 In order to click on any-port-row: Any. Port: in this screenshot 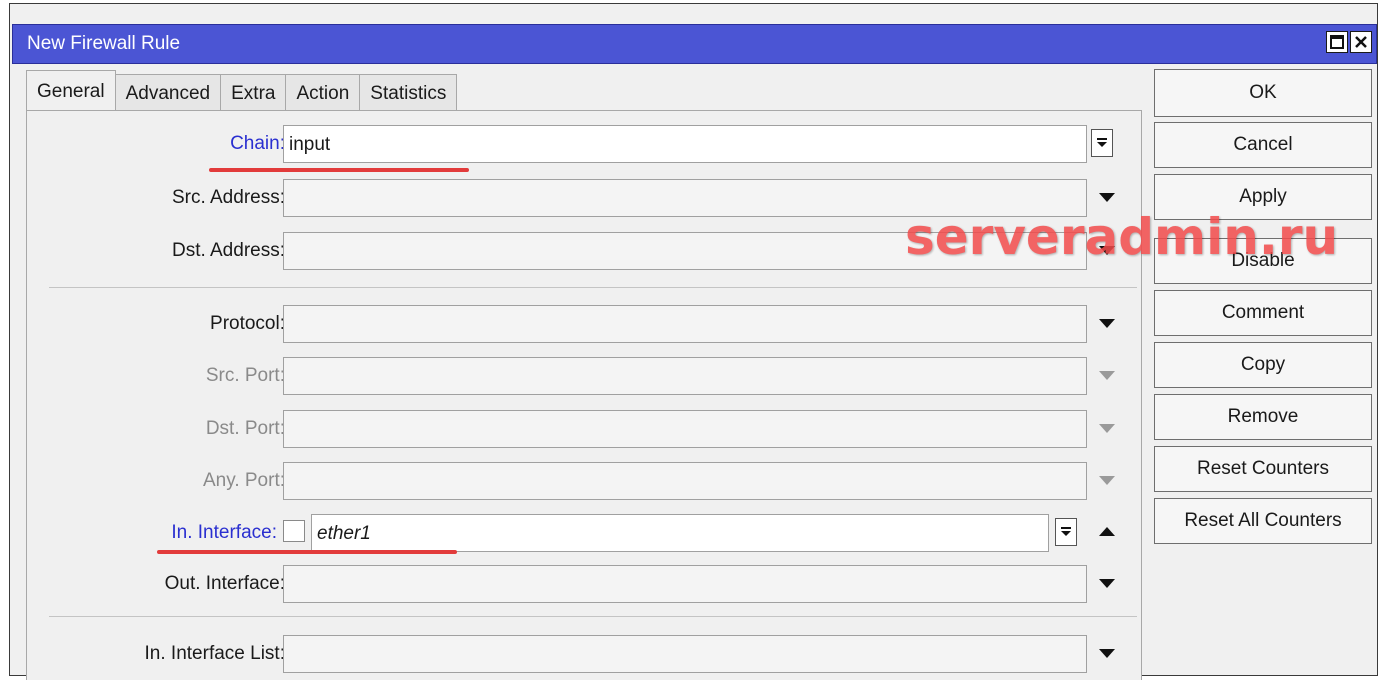, I will do `click(585, 482)`.